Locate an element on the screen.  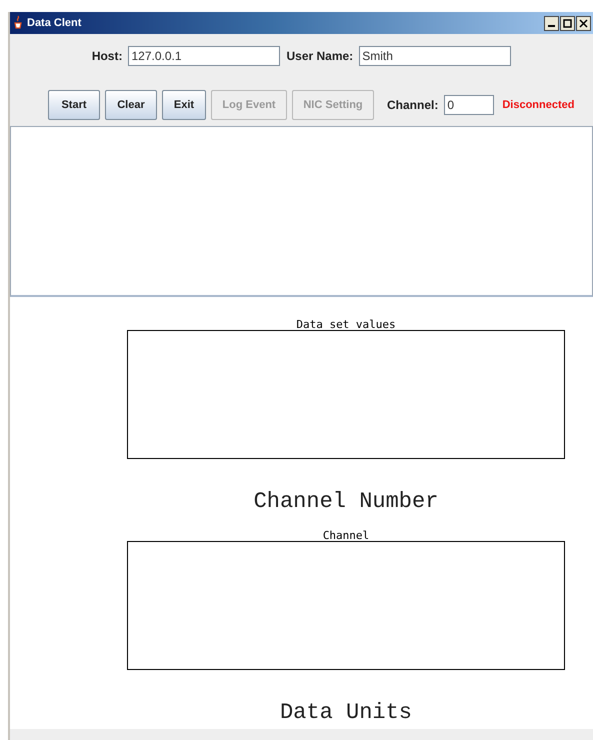
channel-label: Channel: is located at coordinates (412, 105).